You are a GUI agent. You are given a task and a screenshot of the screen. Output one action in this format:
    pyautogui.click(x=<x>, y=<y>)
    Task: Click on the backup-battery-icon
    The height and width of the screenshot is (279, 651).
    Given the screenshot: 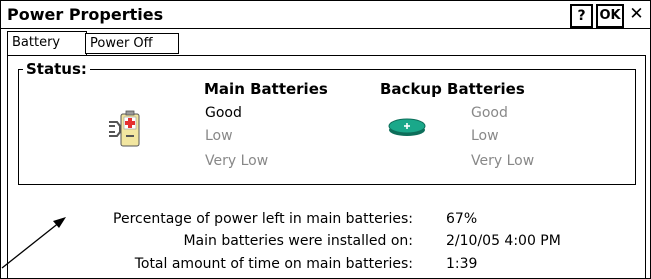 What is the action you would take?
    pyautogui.click(x=407, y=127)
    